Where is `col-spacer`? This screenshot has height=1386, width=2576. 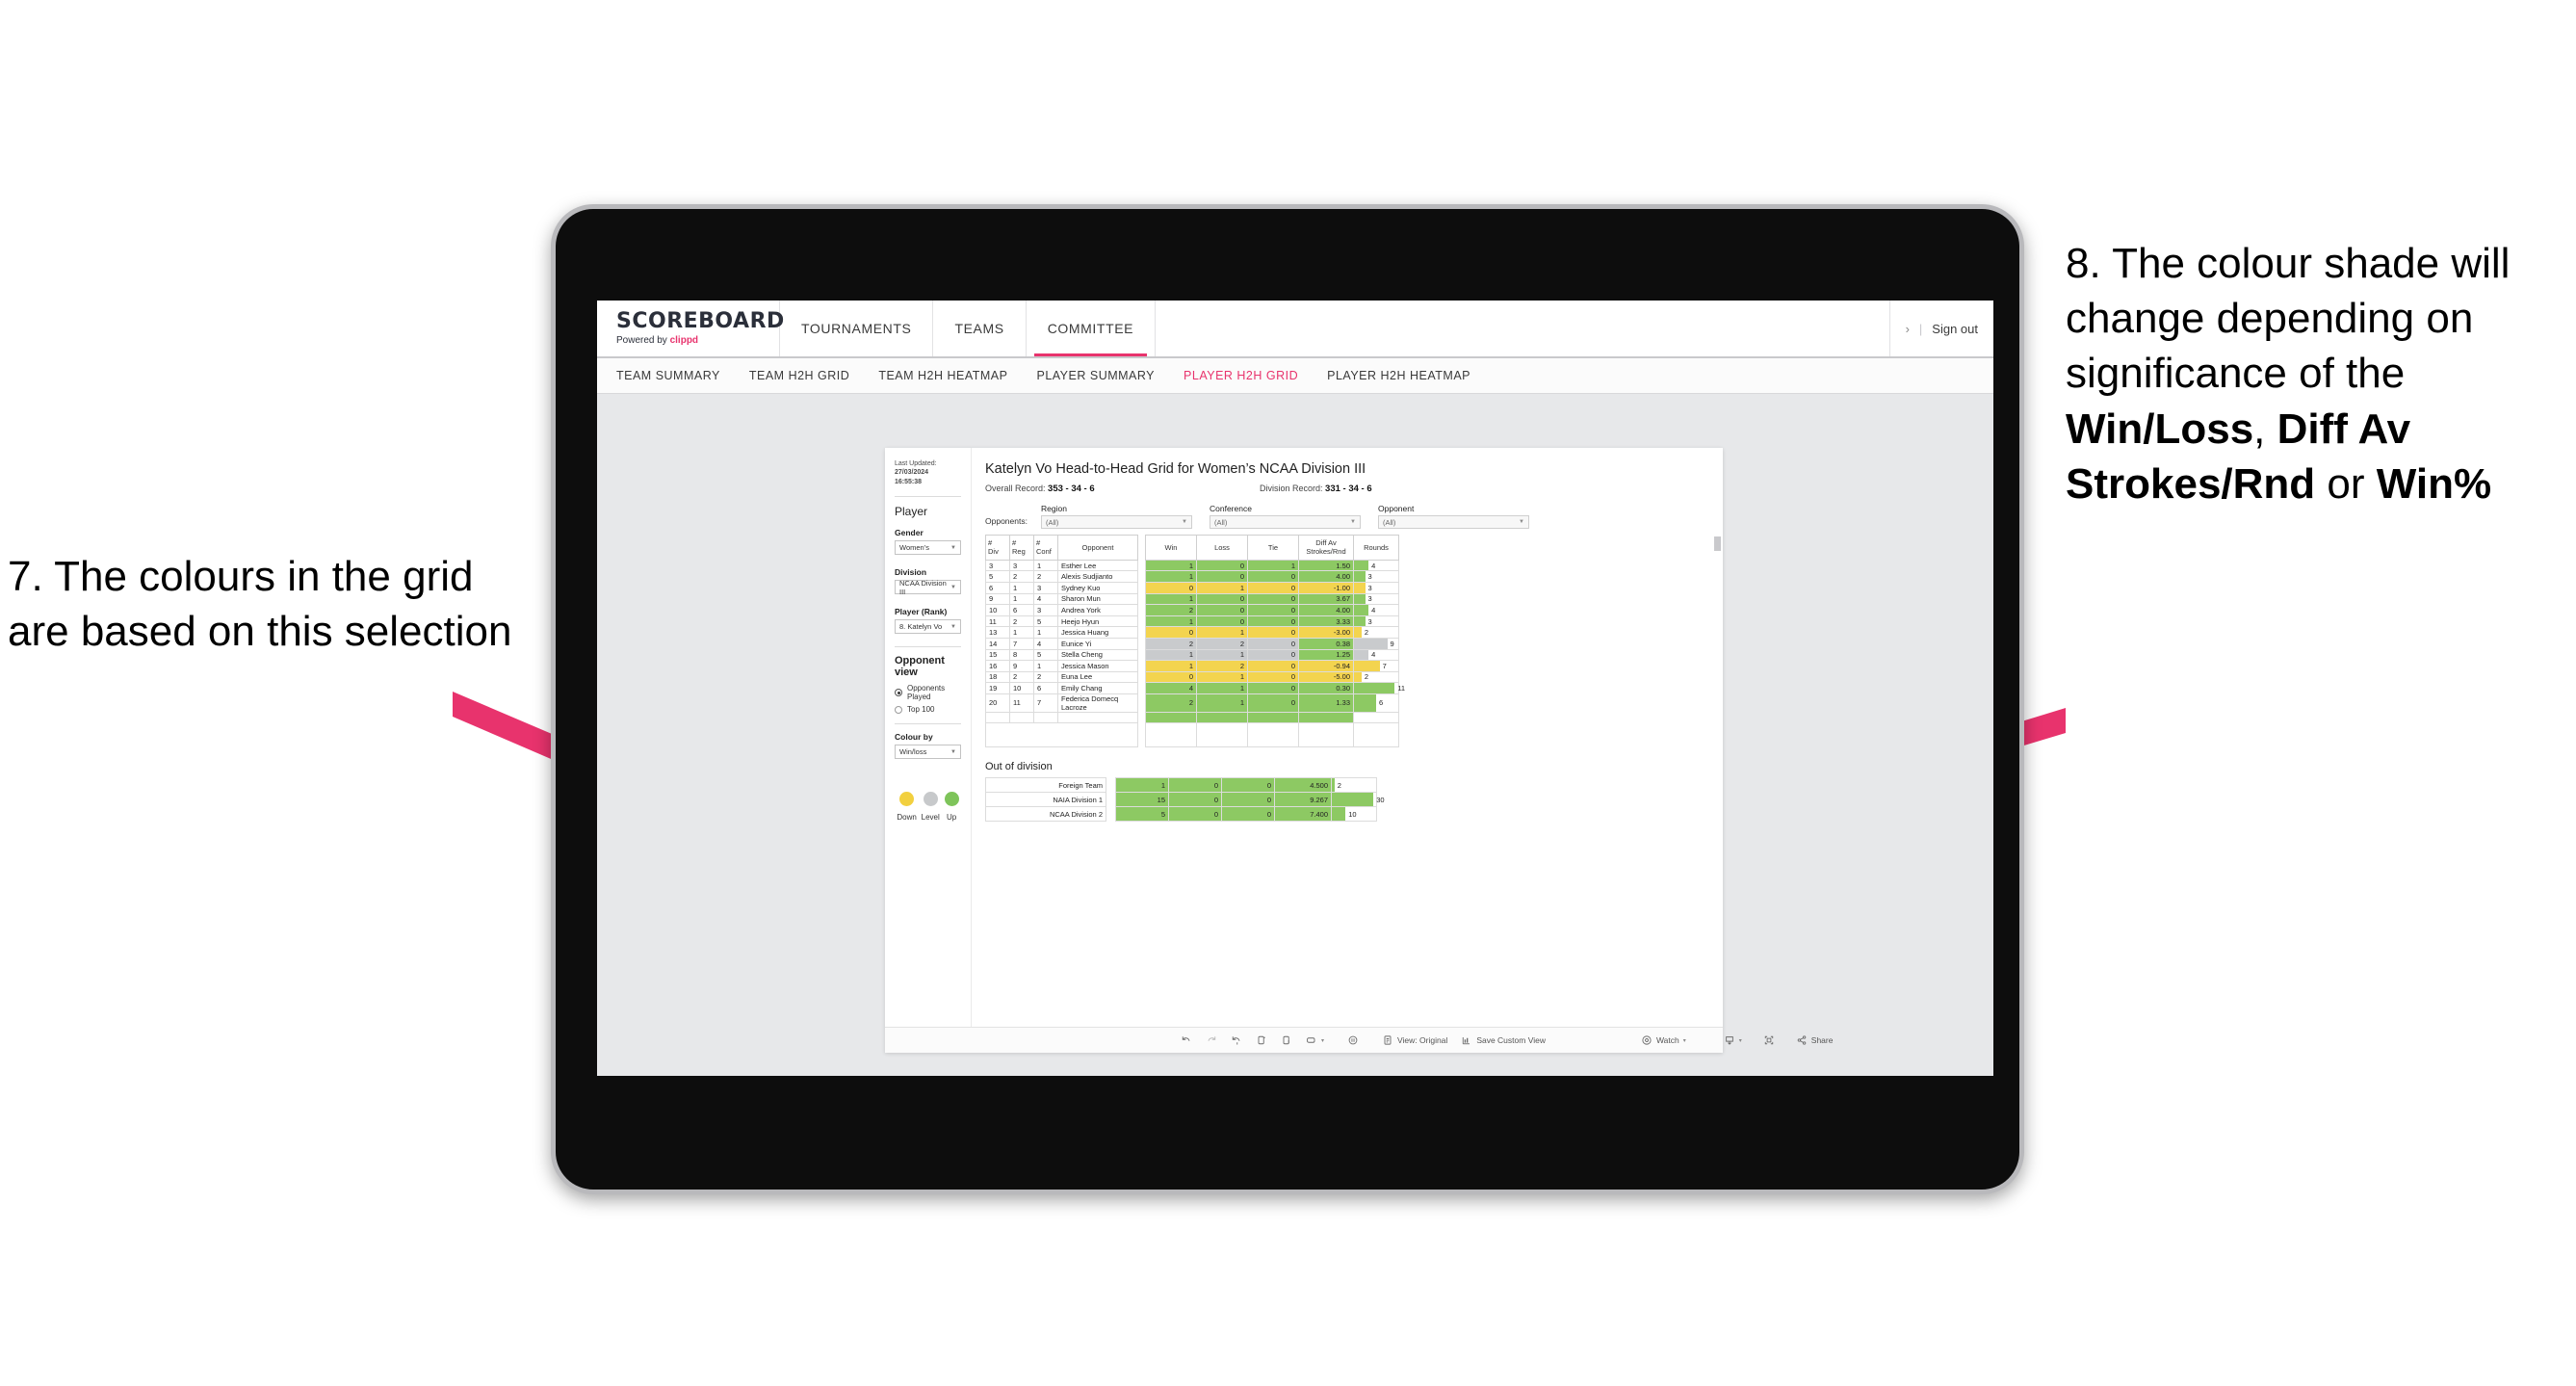
col-spacer is located at coordinates (1141, 548).